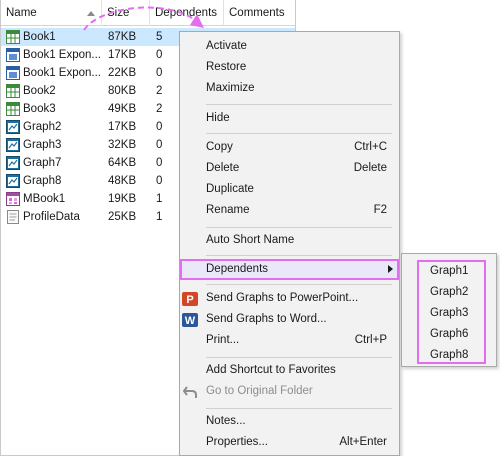 Image resolution: width=500 pixels, height=456 pixels. Describe the element at coordinates (228, 210) in the screenshot. I see `menu-item-label: Rename` at that location.